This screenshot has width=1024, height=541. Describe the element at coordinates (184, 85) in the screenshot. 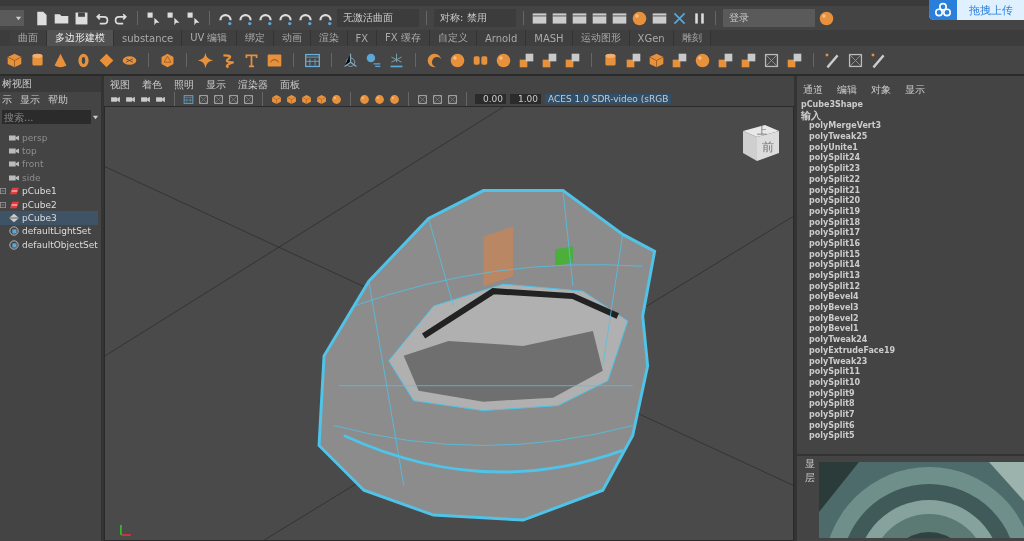

I see `menu-item: 照明` at that location.